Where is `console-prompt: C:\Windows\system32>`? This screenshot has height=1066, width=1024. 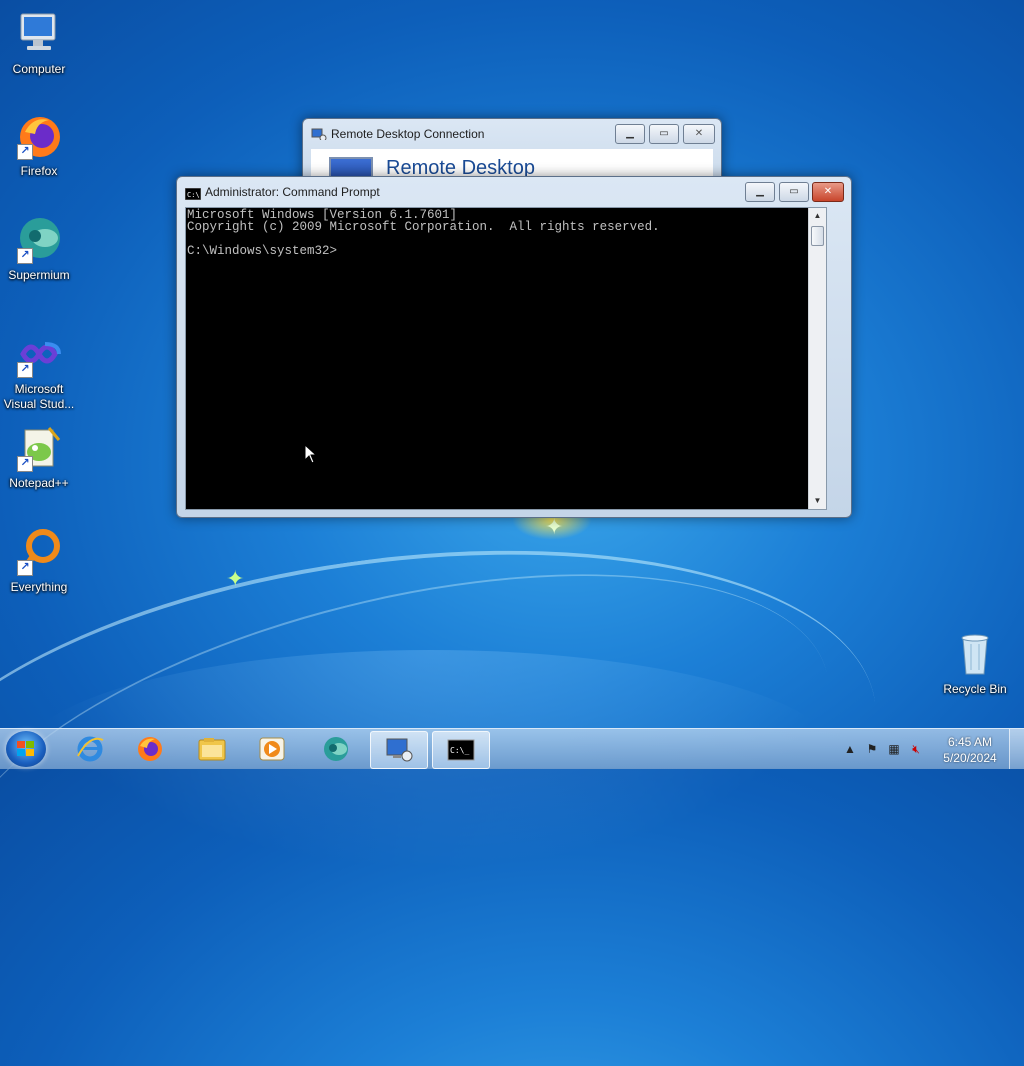 console-prompt: C:\Windows\system32> is located at coordinates (262, 251).